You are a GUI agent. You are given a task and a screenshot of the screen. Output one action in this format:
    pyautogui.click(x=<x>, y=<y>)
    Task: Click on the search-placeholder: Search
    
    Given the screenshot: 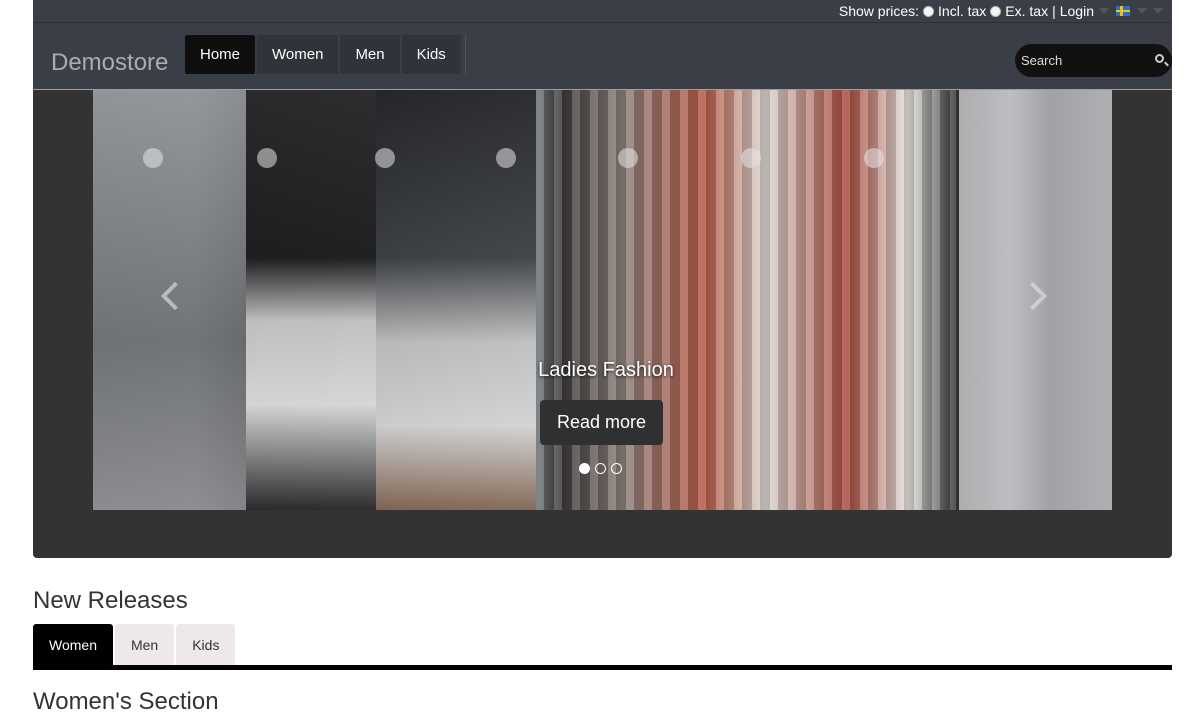 What is the action you would take?
    pyautogui.click(x=1042, y=60)
    